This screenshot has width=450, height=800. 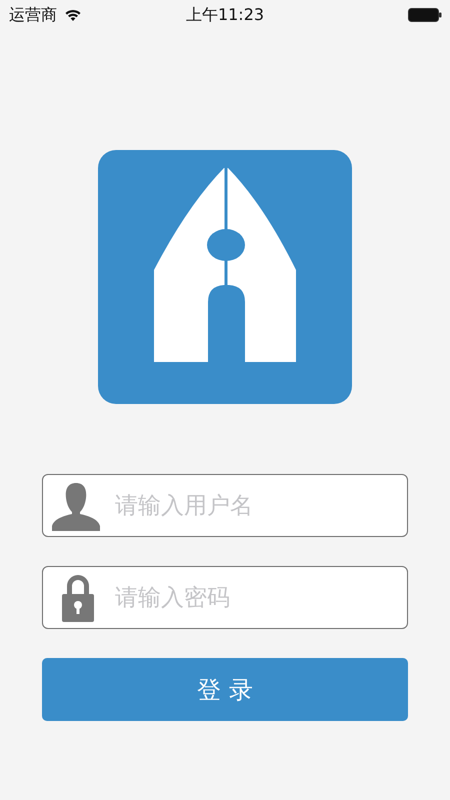 I want to click on battery-icon, so click(x=425, y=15).